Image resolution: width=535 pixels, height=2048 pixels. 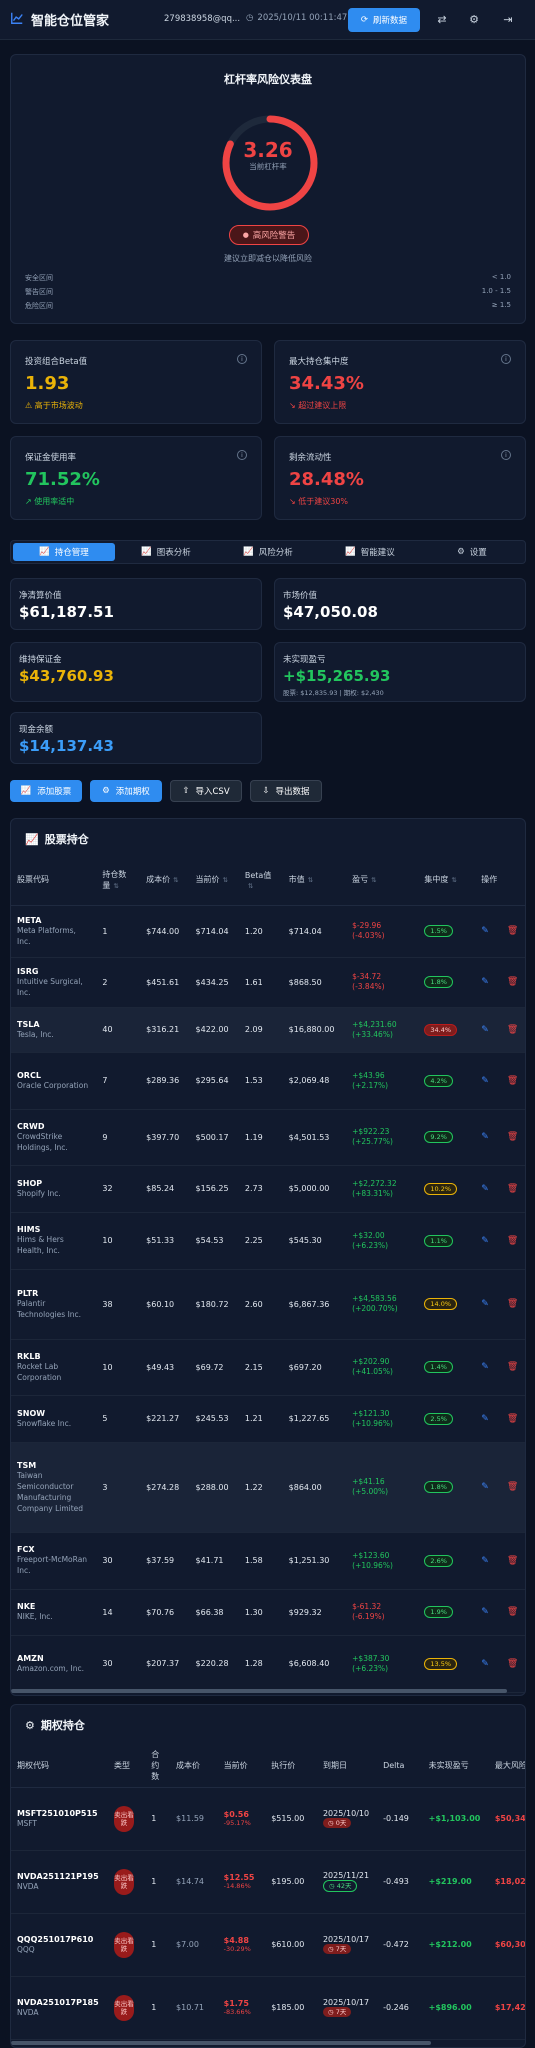 What do you see at coordinates (268, 166) in the screenshot?
I see `leverage-label: 当前杠杆率` at bounding box center [268, 166].